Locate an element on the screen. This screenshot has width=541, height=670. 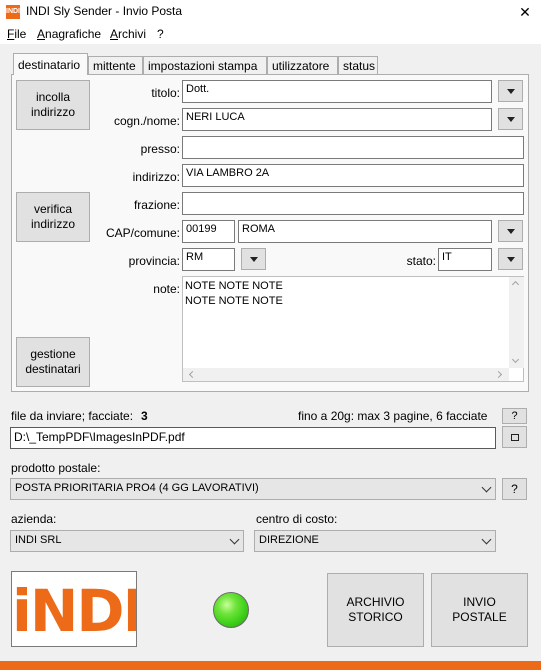
scroll-up-icon is located at coordinates (515, 284).